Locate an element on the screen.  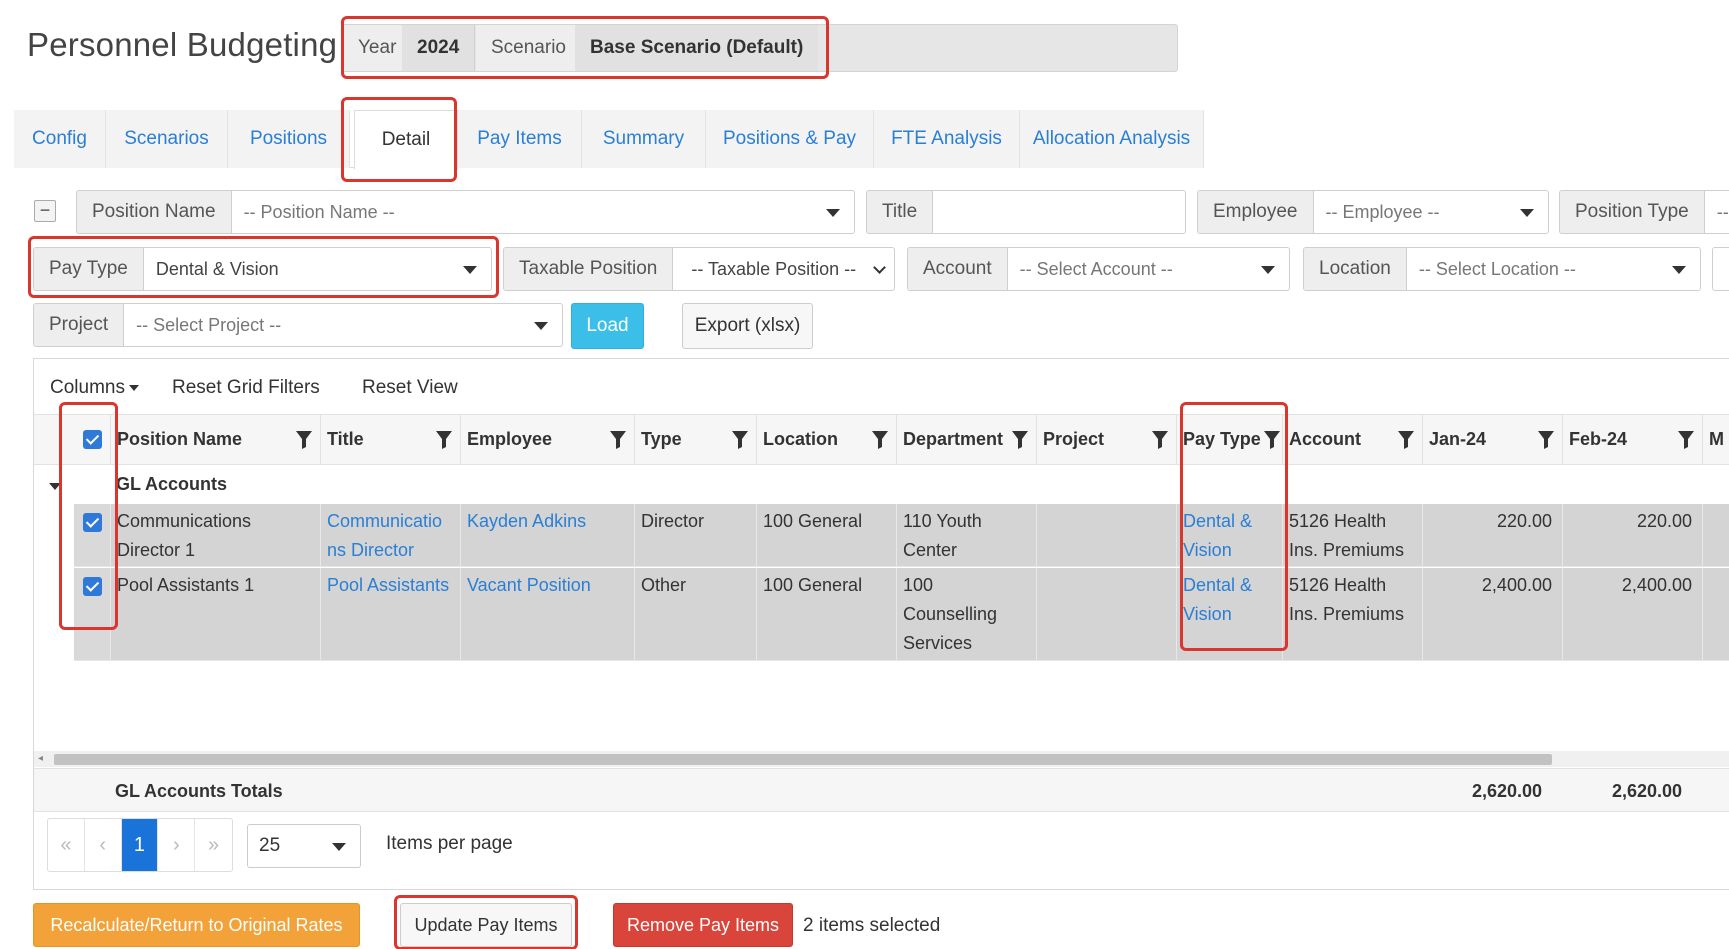
position-name-filter: Position Name -- Position Name -- is located at coordinates (465, 212).